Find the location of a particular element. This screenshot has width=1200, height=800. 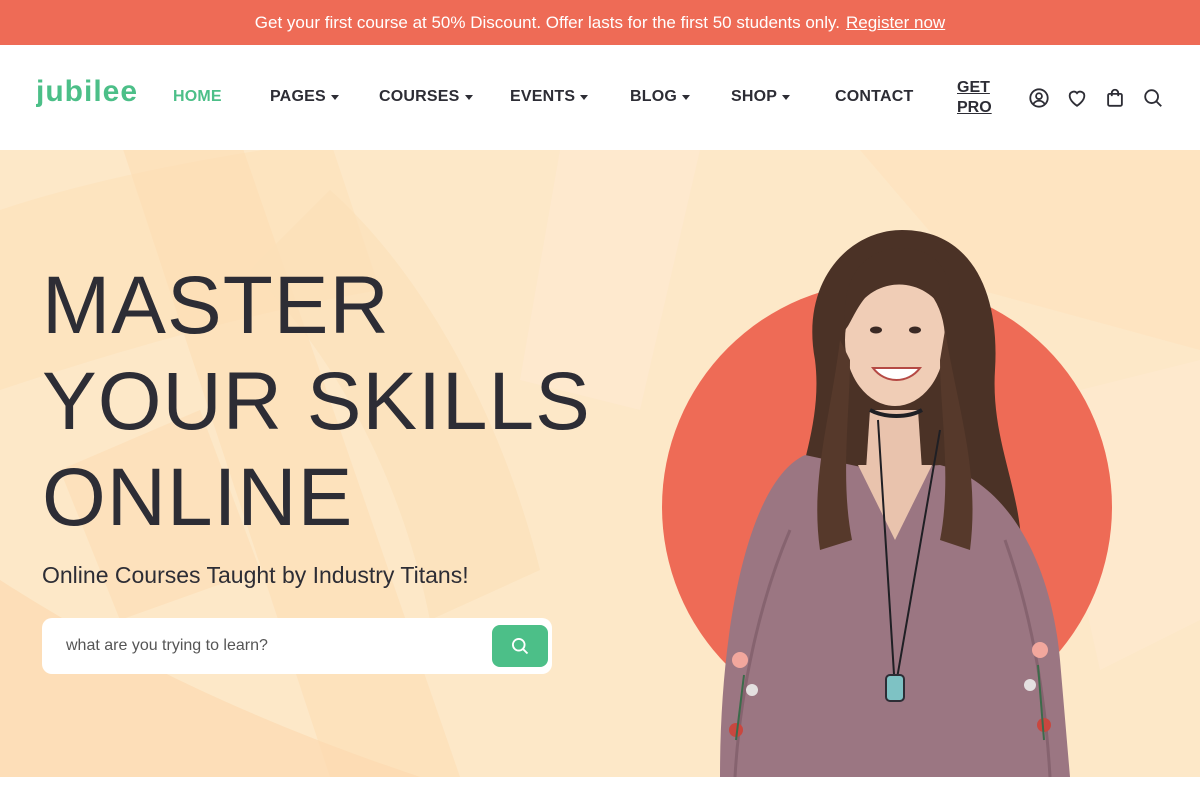

nav-home: HOME is located at coordinates (197, 97).